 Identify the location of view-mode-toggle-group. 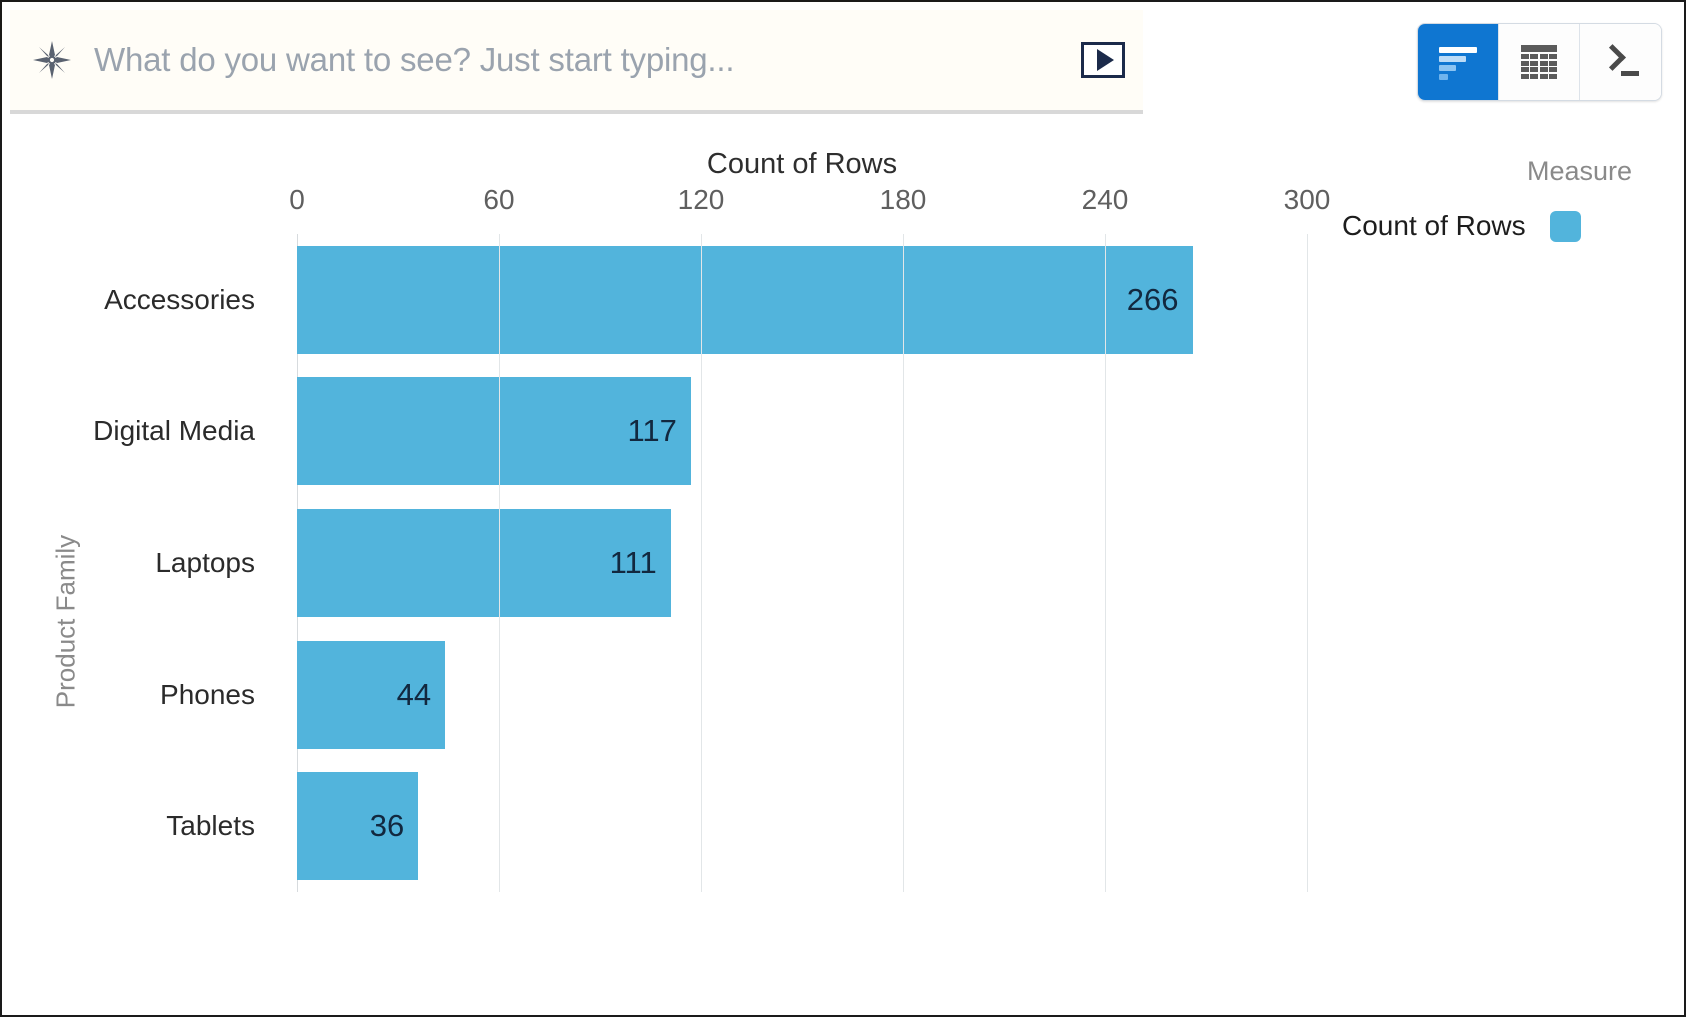
(1539, 62).